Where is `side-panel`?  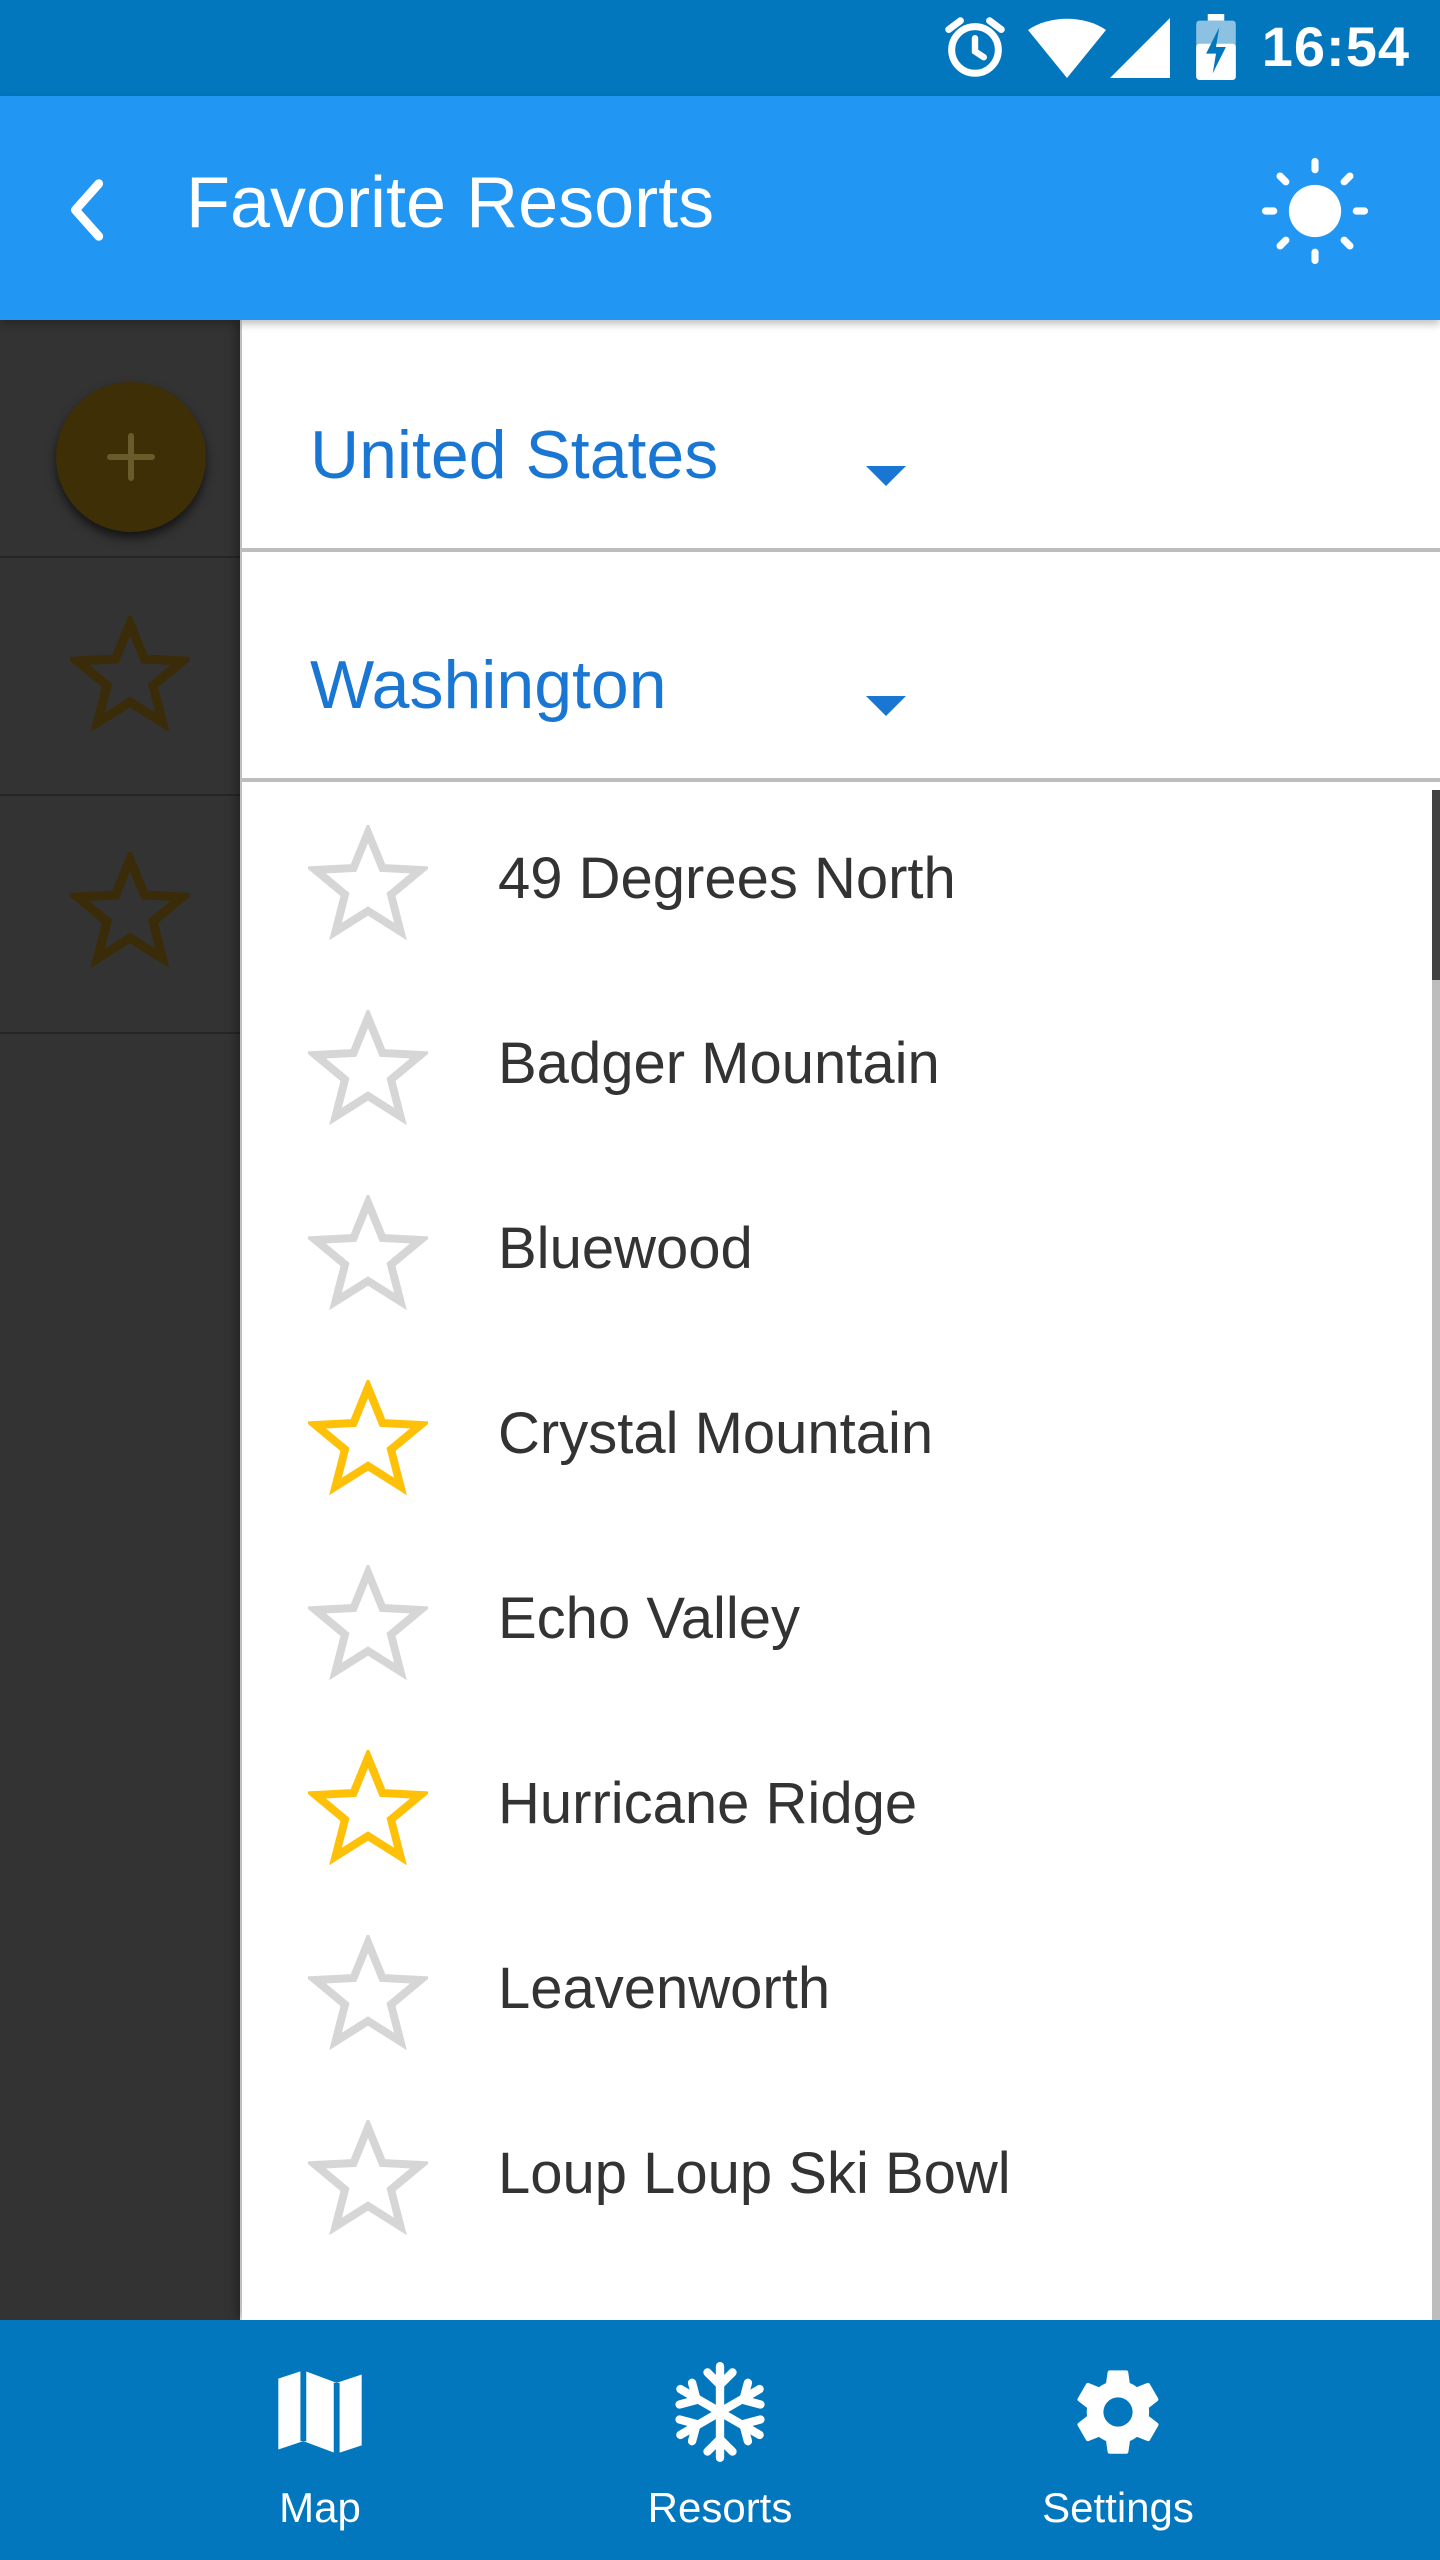
side-panel is located at coordinates (120, 1320).